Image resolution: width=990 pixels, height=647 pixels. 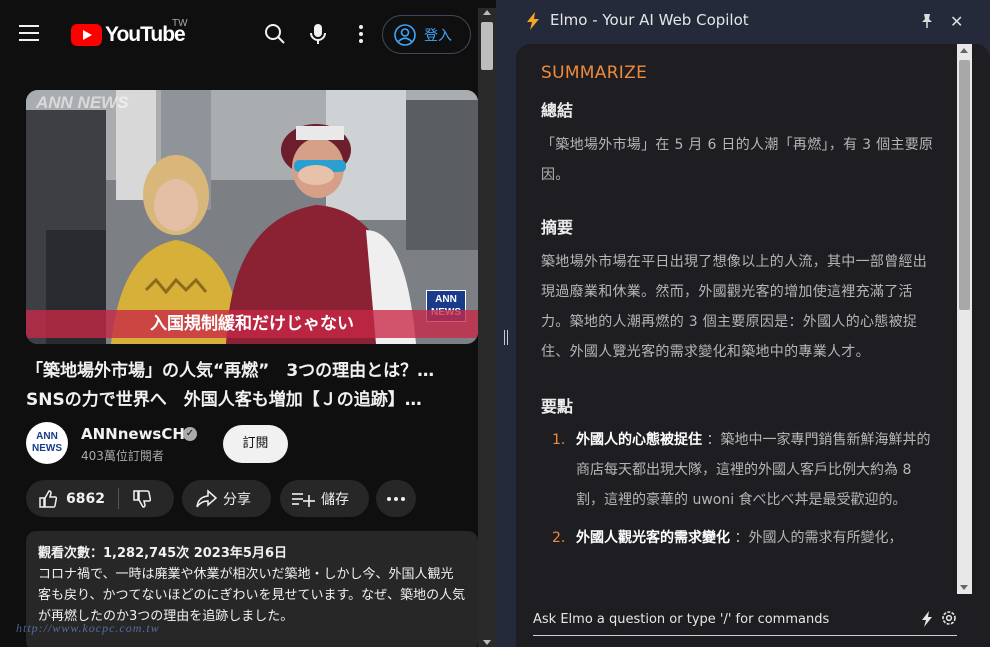 I want to click on more-horizontal-icon, so click(x=396, y=498).